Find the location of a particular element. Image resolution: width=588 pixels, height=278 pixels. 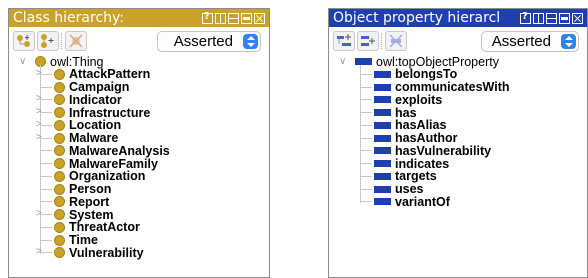

class-item: Person is located at coordinates (82, 189).